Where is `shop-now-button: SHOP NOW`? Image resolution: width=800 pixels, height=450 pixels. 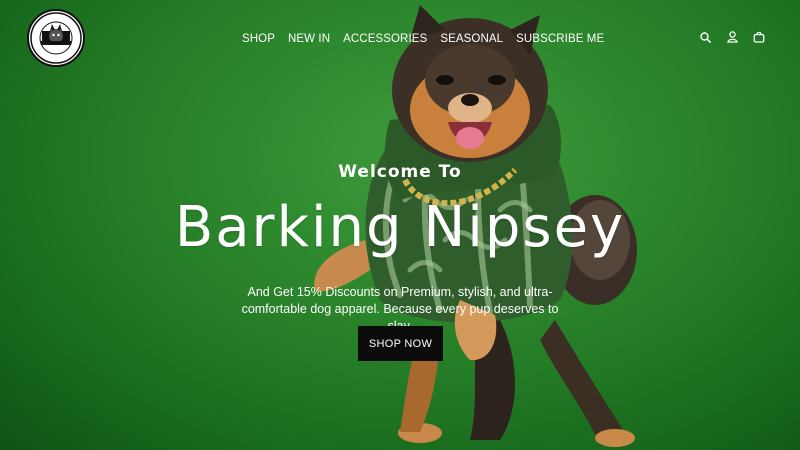 shop-now-button: SHOP NOW is located at coordinates (400, 343).